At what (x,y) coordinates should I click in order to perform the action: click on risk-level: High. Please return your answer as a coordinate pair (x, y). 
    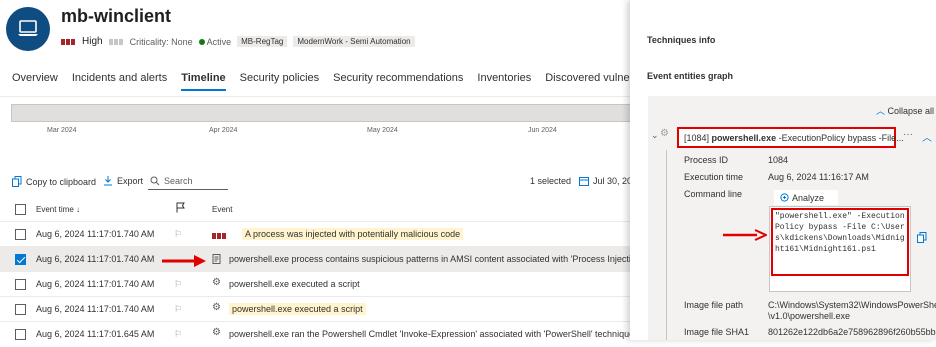
    Looking at the image, I should click on (92, 41).